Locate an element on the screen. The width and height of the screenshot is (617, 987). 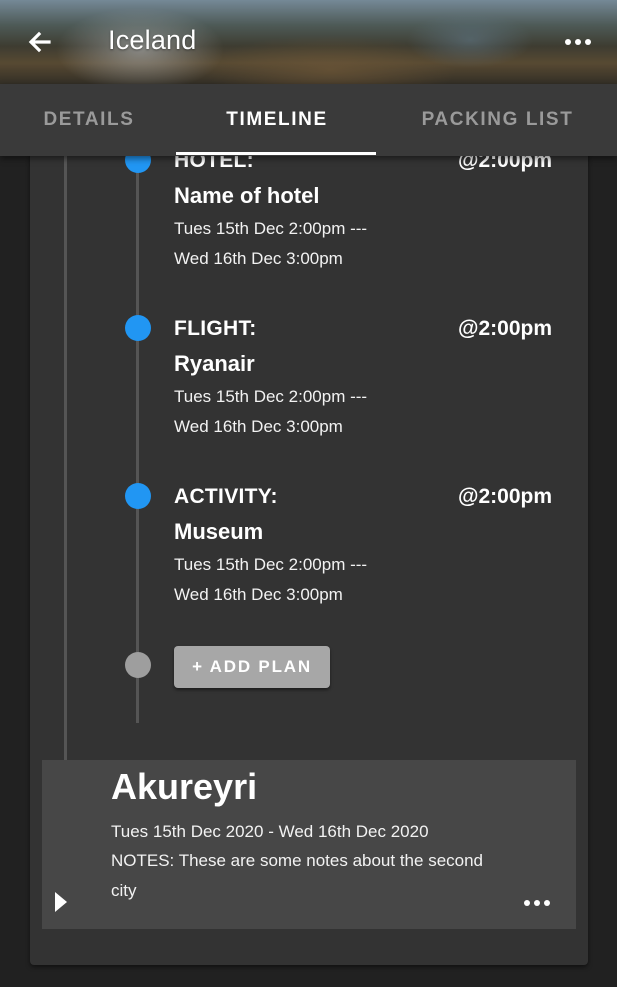
header-image-overlay is located at coordinates (308, 42).